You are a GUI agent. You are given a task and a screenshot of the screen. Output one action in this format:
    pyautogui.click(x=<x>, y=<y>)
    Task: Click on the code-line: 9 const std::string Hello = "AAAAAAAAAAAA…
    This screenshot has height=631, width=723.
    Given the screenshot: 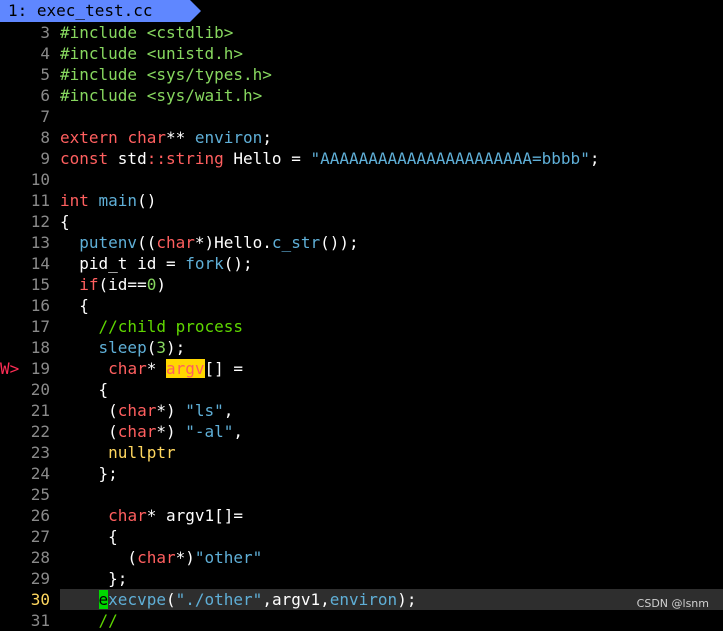 What is the action you would take?
    pyautogui.click(x=361, y=158)
    